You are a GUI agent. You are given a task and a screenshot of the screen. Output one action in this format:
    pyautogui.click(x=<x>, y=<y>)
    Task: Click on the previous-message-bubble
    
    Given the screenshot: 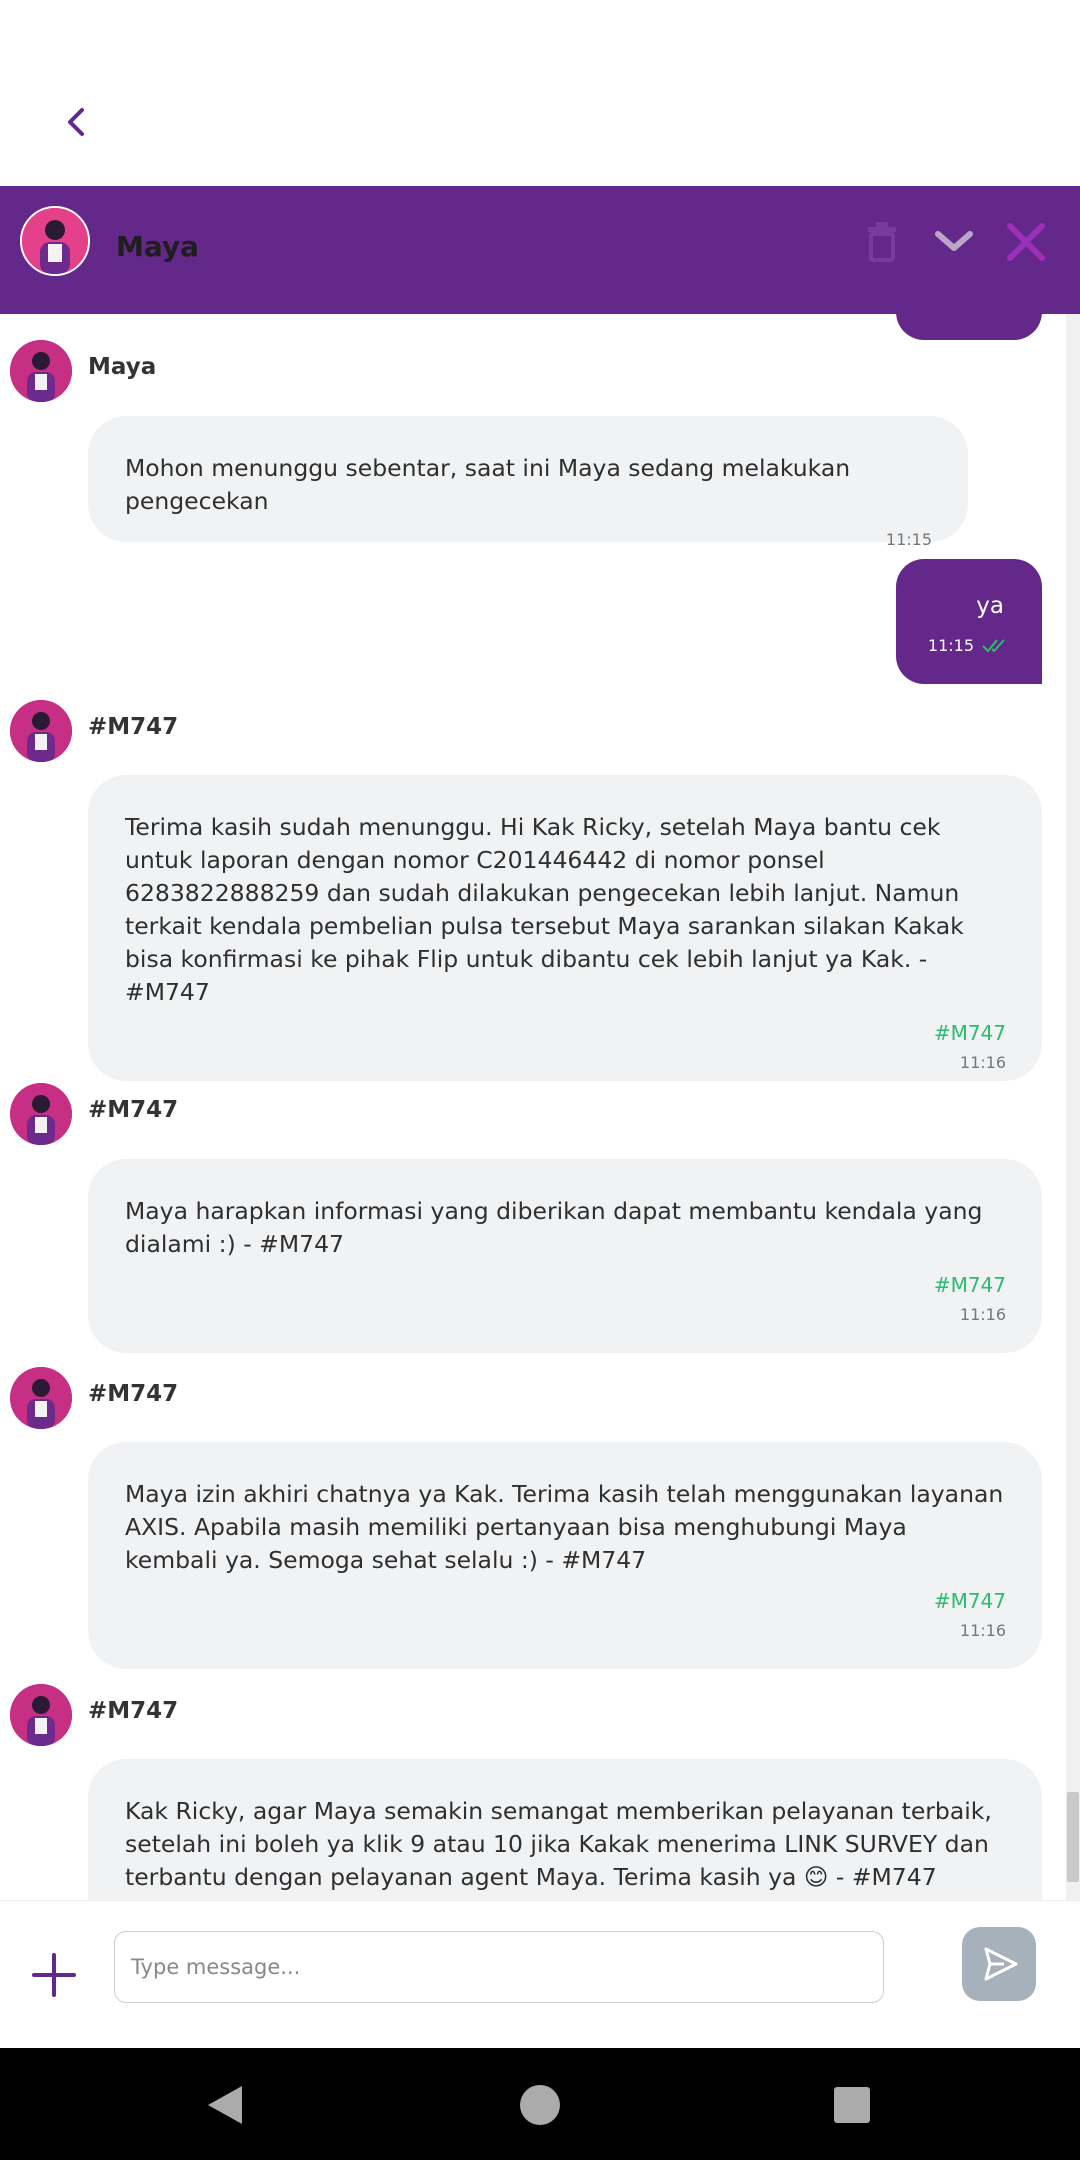 What is the action you would take?
    pyautogui.click(x=969, y=327)
    